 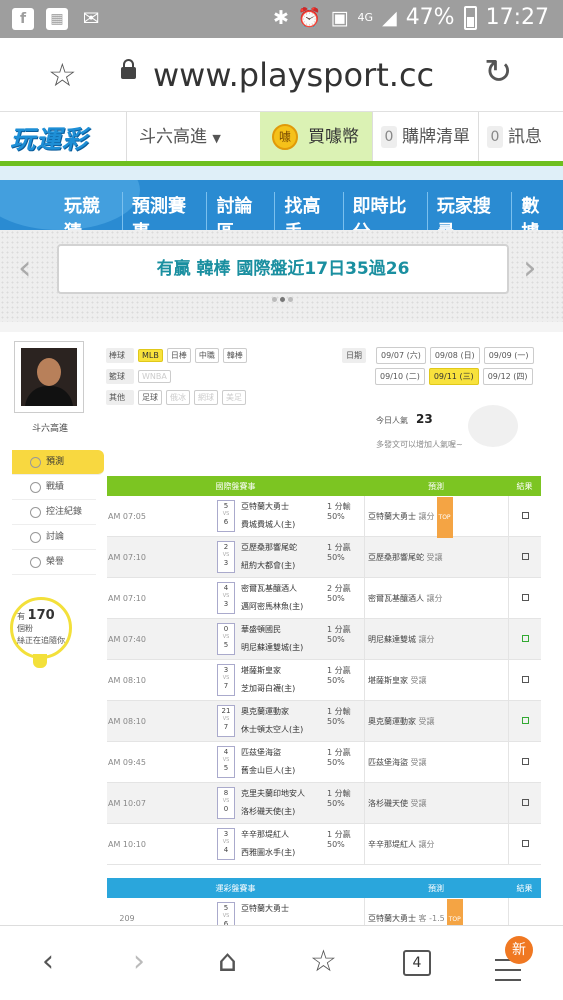 I want to click on new-badge: 新, so click(x=519, y=950).